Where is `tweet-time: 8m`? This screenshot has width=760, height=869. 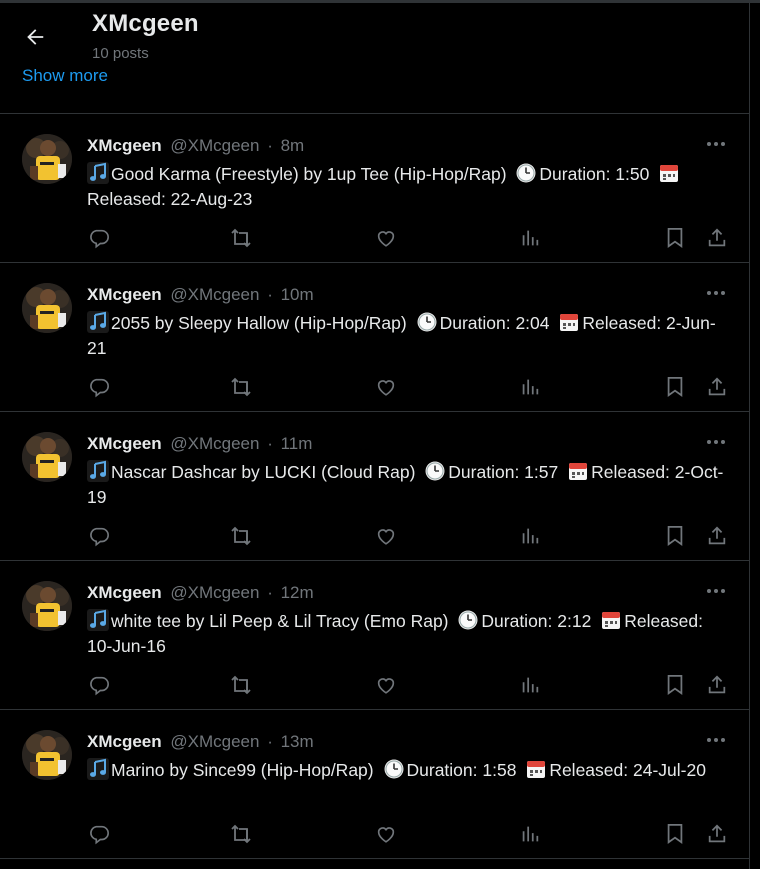 tweet-time: 8m is located at coordinates (293, 145).